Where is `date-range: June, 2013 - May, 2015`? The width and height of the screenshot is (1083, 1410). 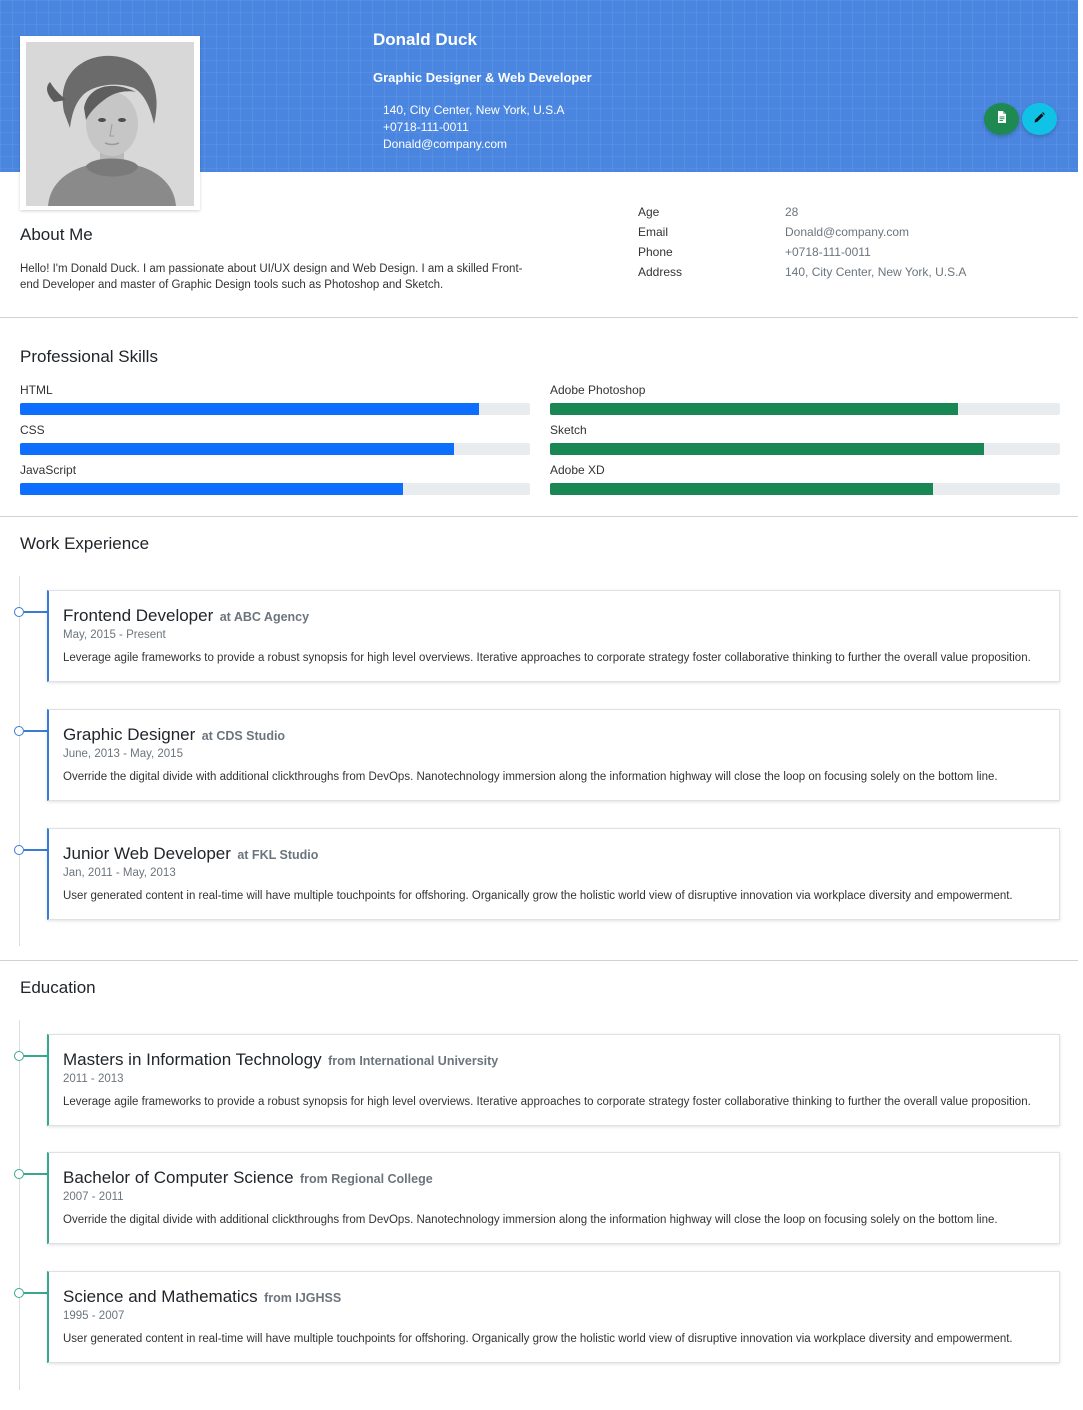 date-range: June, 2013 - May, 2015 is located at coordinates (123, 754).